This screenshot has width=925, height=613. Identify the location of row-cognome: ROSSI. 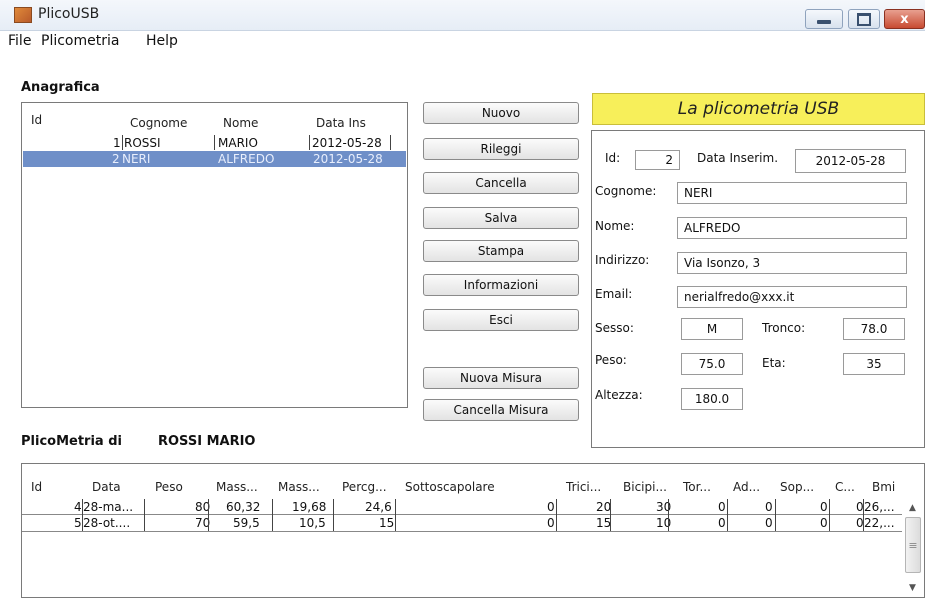
(142, 143).